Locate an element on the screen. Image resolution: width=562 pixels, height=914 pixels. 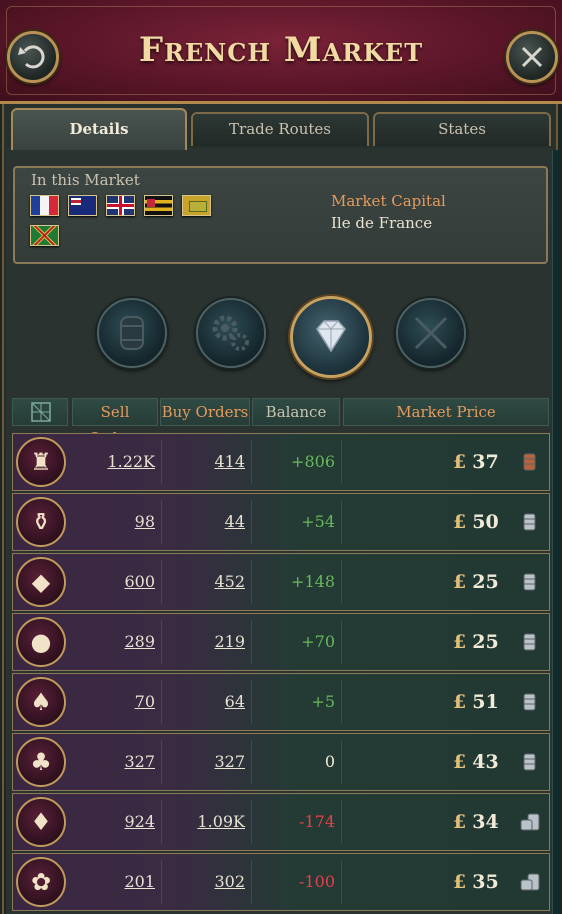
table-row: ♠ 70 64 +5 £51 is located at coordinates (281, 702).